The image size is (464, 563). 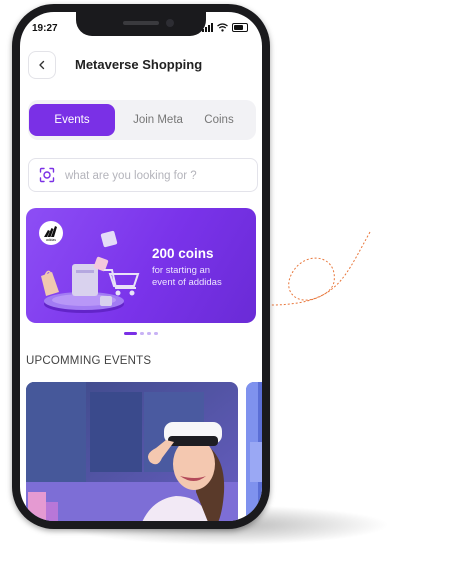 What do you see at coordinates (51, 240) in the screenshot?
I see `svg-text: adidas` at bounding box center [51, 240].